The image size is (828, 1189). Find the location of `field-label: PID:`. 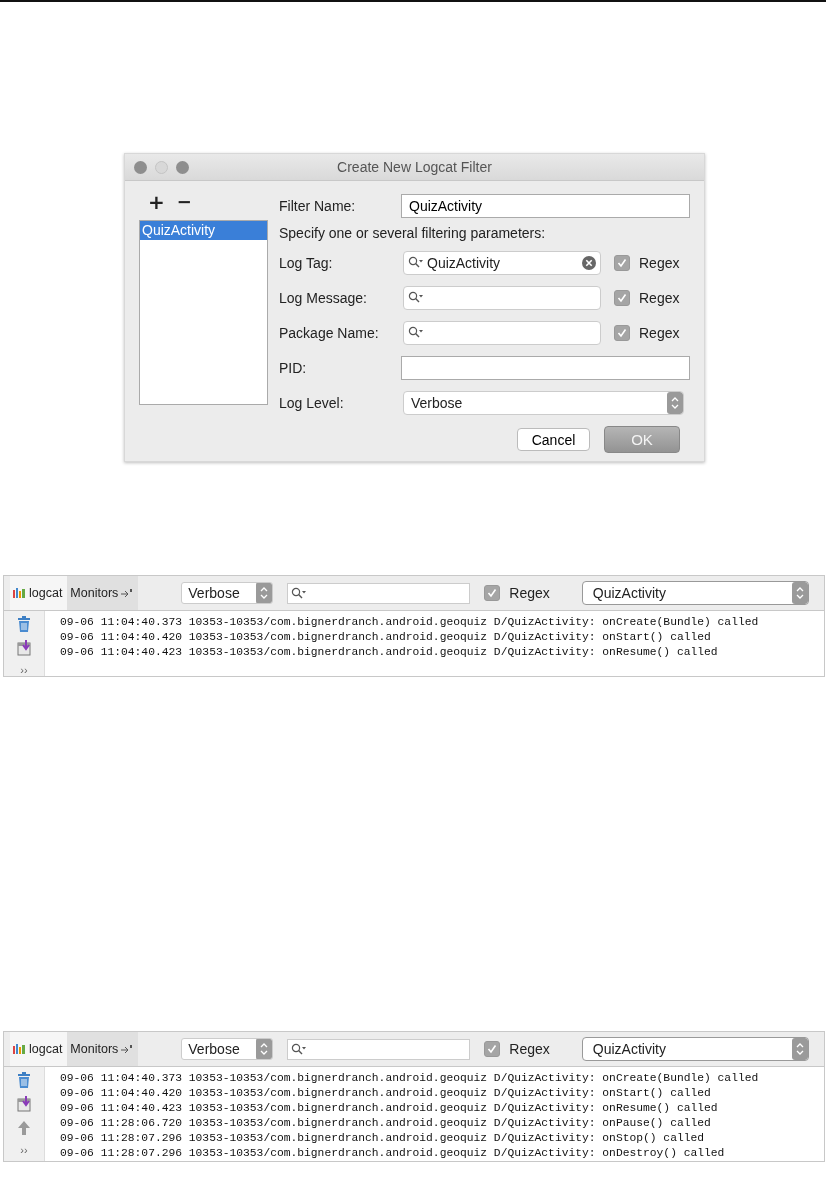

field-label: PID: is located at coordinates (293, 367).